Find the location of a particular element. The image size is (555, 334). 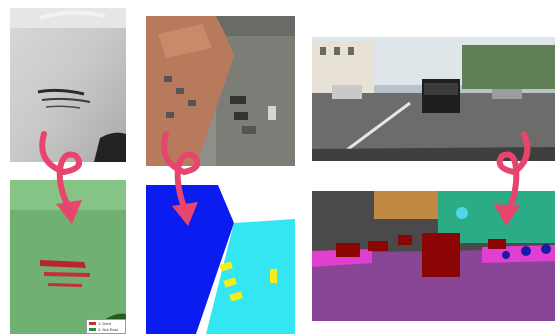

class-legend: 1: Dent 2: Not Rust is located at coordinates (106, 326).